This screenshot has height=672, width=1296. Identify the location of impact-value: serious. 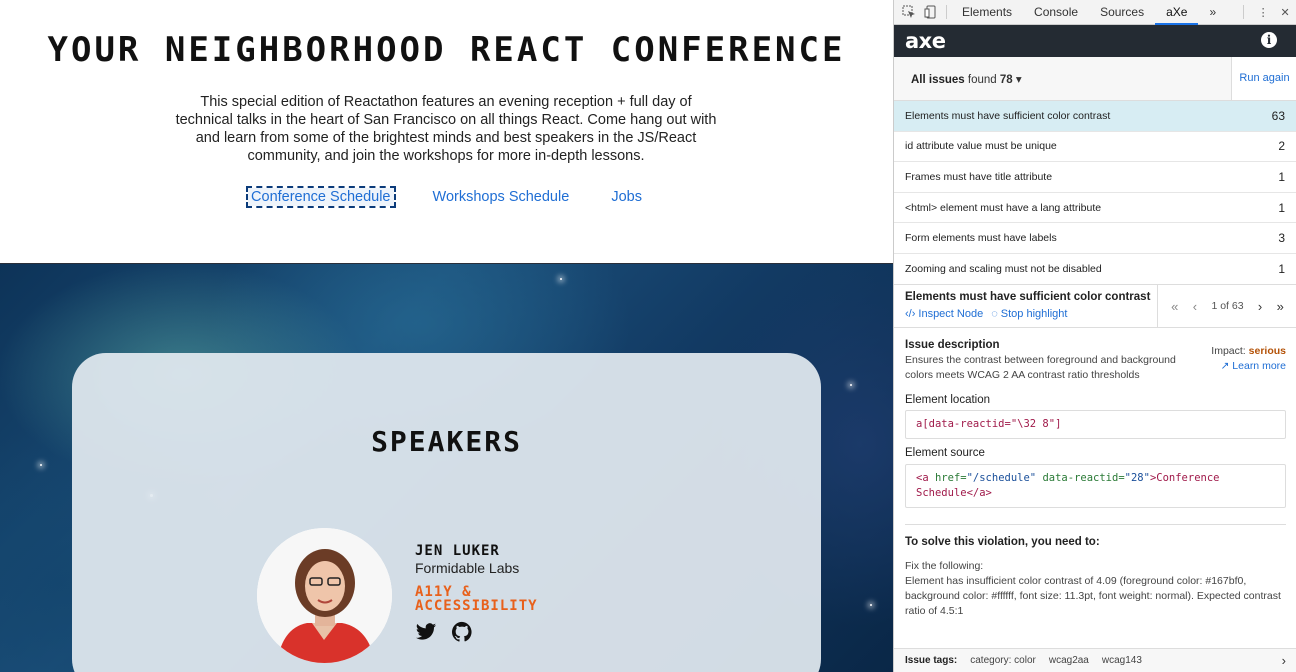
(1267, 351).